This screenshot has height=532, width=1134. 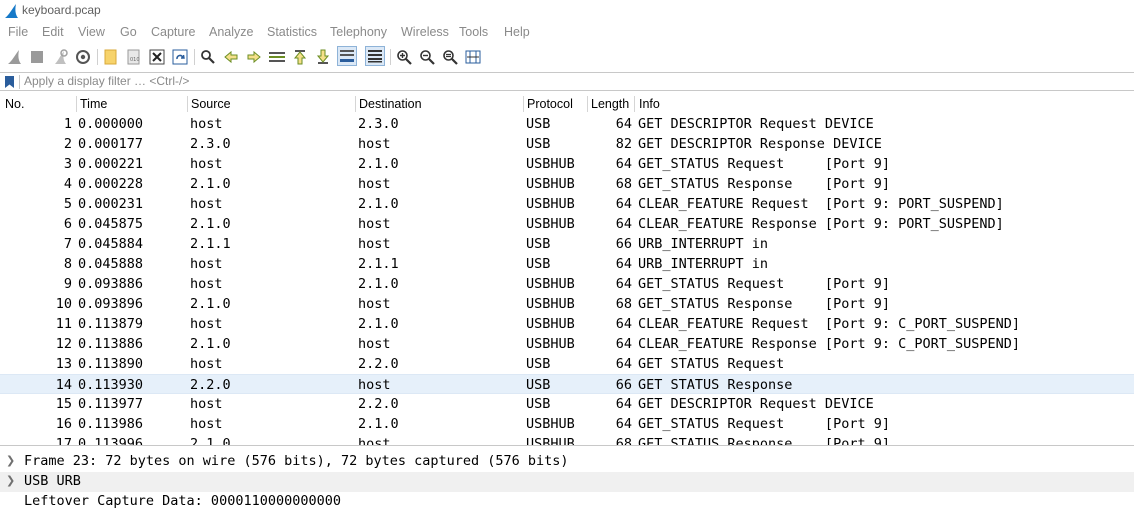 I want to click on go-first-packet-icon, so click(x=300, y=57).